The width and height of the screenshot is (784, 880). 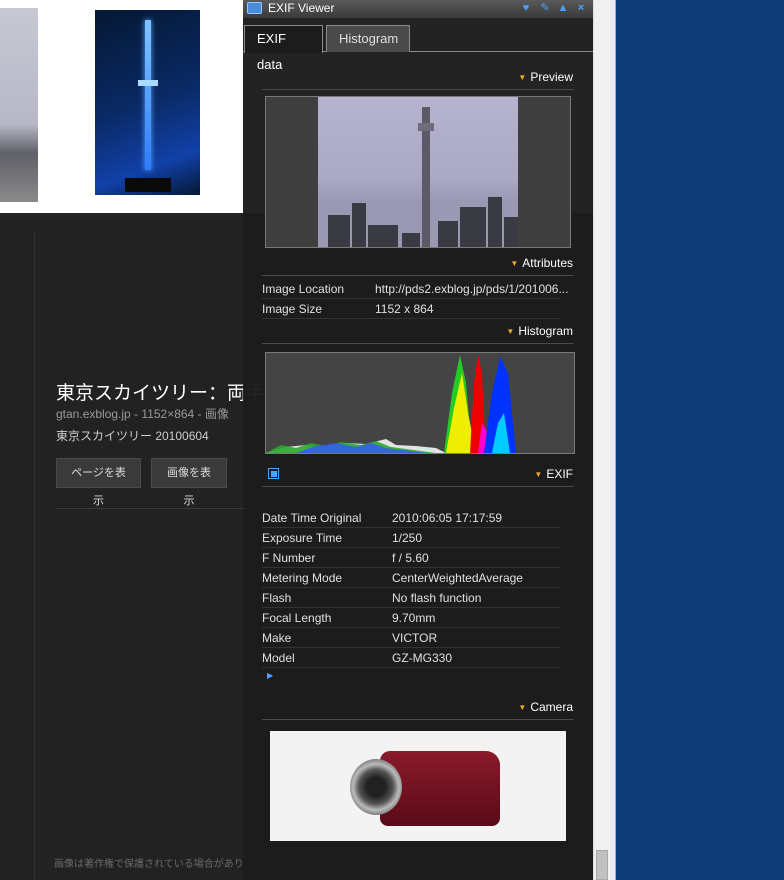 What do you see at coordinates (297, 618) in the screenshot?
I see `exif-key: Focal Length` at bounding box center [297, 618].